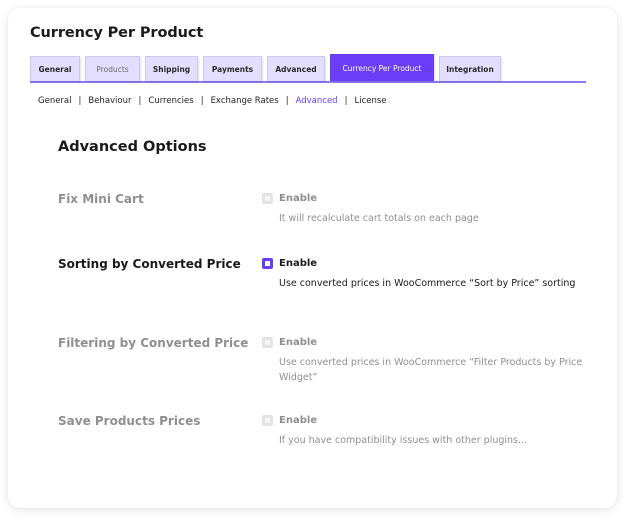  I want to click on tab-products: Products, so click(112, 68).